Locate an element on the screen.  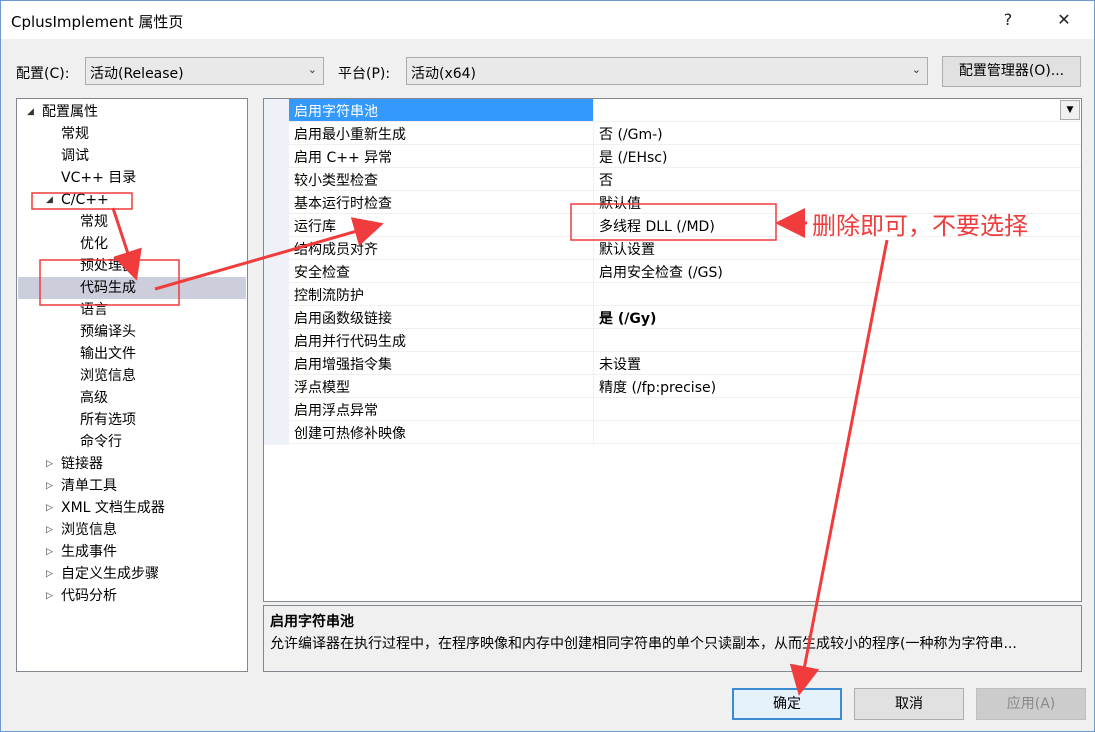
annotation-note: 删除即可，不要选择 is located at coordinates (920, 226).